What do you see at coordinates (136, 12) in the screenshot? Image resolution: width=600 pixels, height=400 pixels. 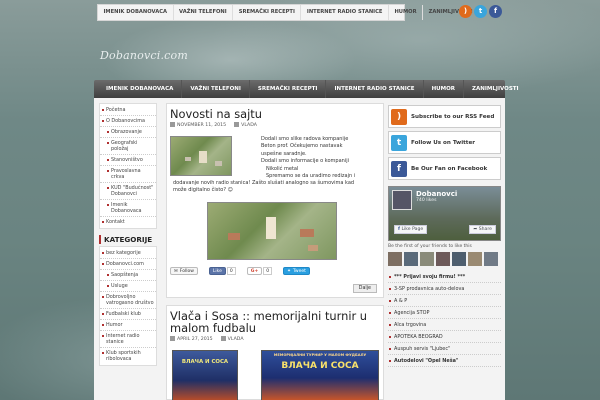 I see `top-nav-imenik: IMENIK DOBANOVACA` at bounding box center [136, 12].